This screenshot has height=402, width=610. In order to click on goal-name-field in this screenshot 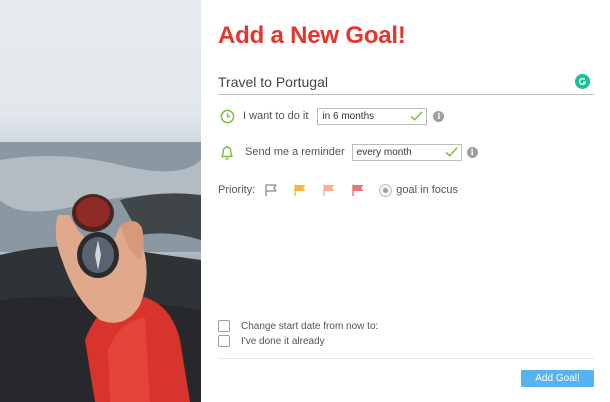, I will do `click(406, 82)`.